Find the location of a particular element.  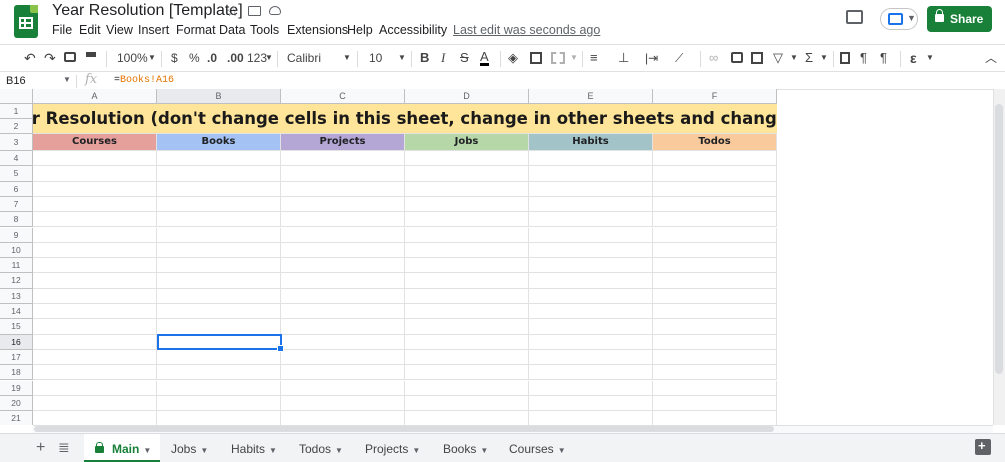

cloud-status-icon is located at coordinates (275, 10).